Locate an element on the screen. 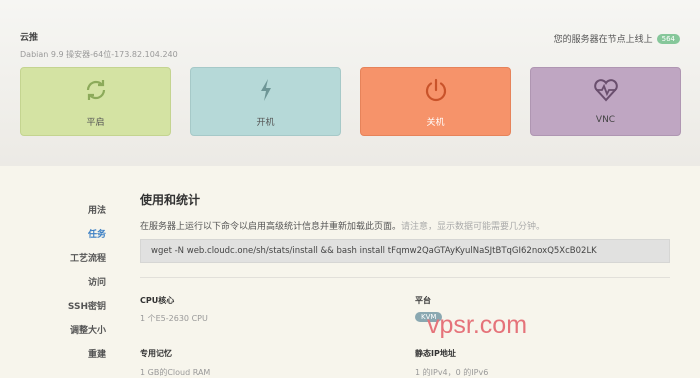 This screenshot has width=700, height=378. memory-label: 专用记忆 is located at coordinates (156, 353).